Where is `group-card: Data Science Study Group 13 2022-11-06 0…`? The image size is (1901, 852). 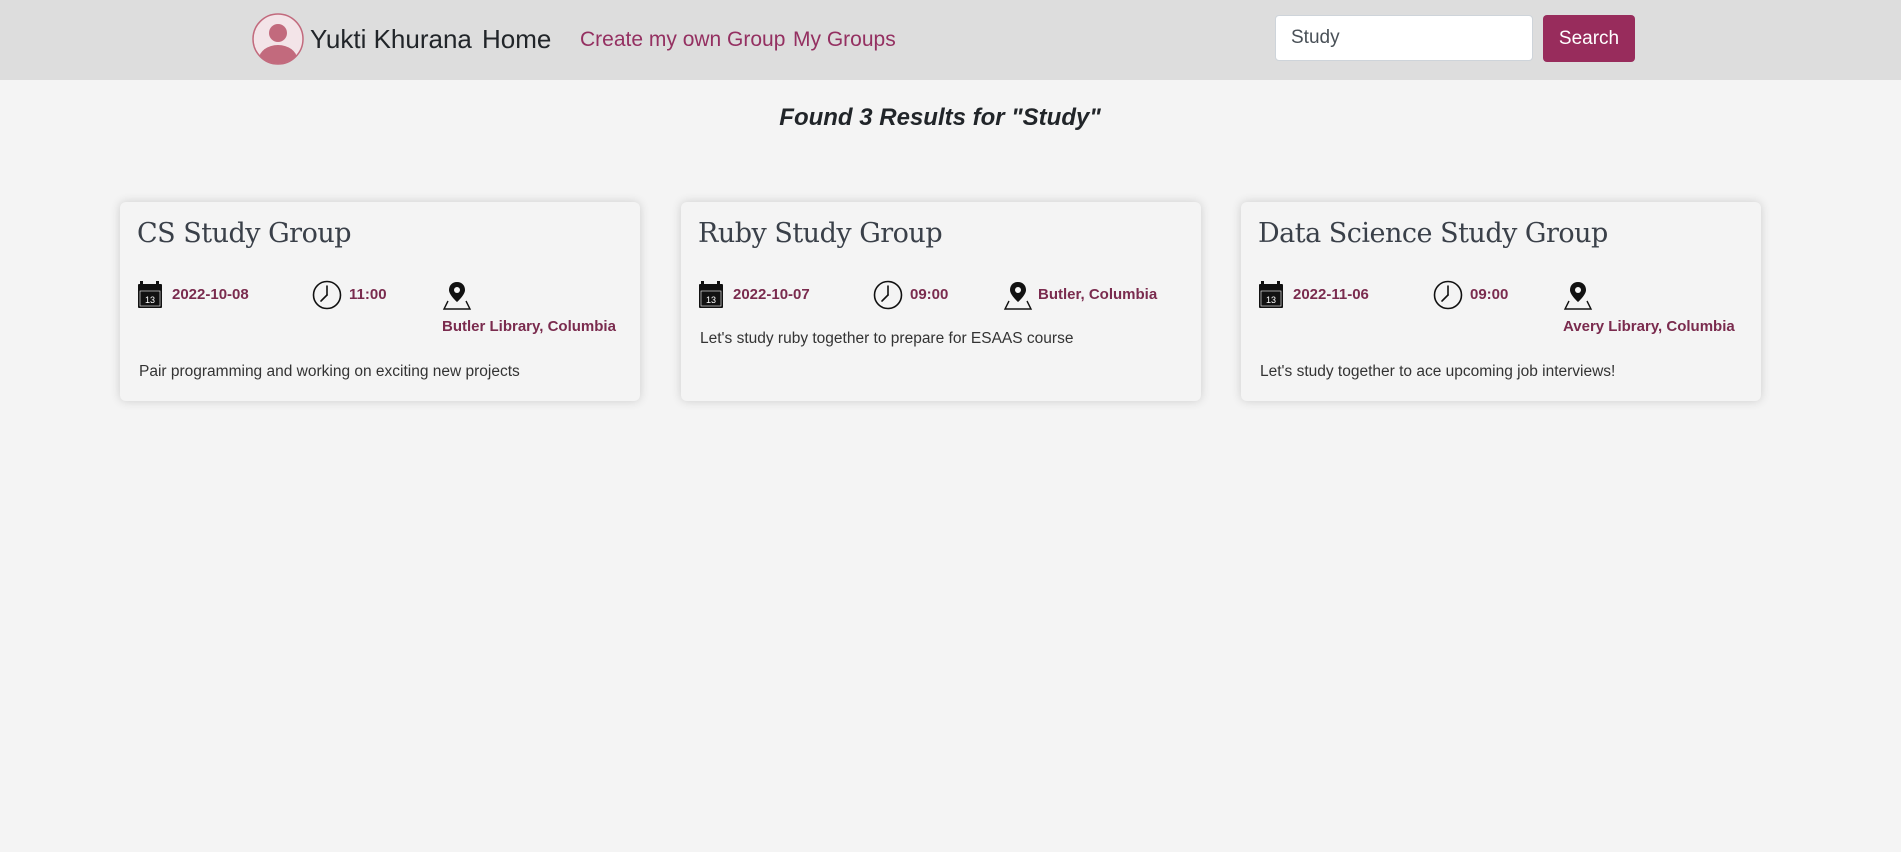 group-card: Data Science Study Group 13 2022-11-06 0… is located at coordinates (1501, 301).